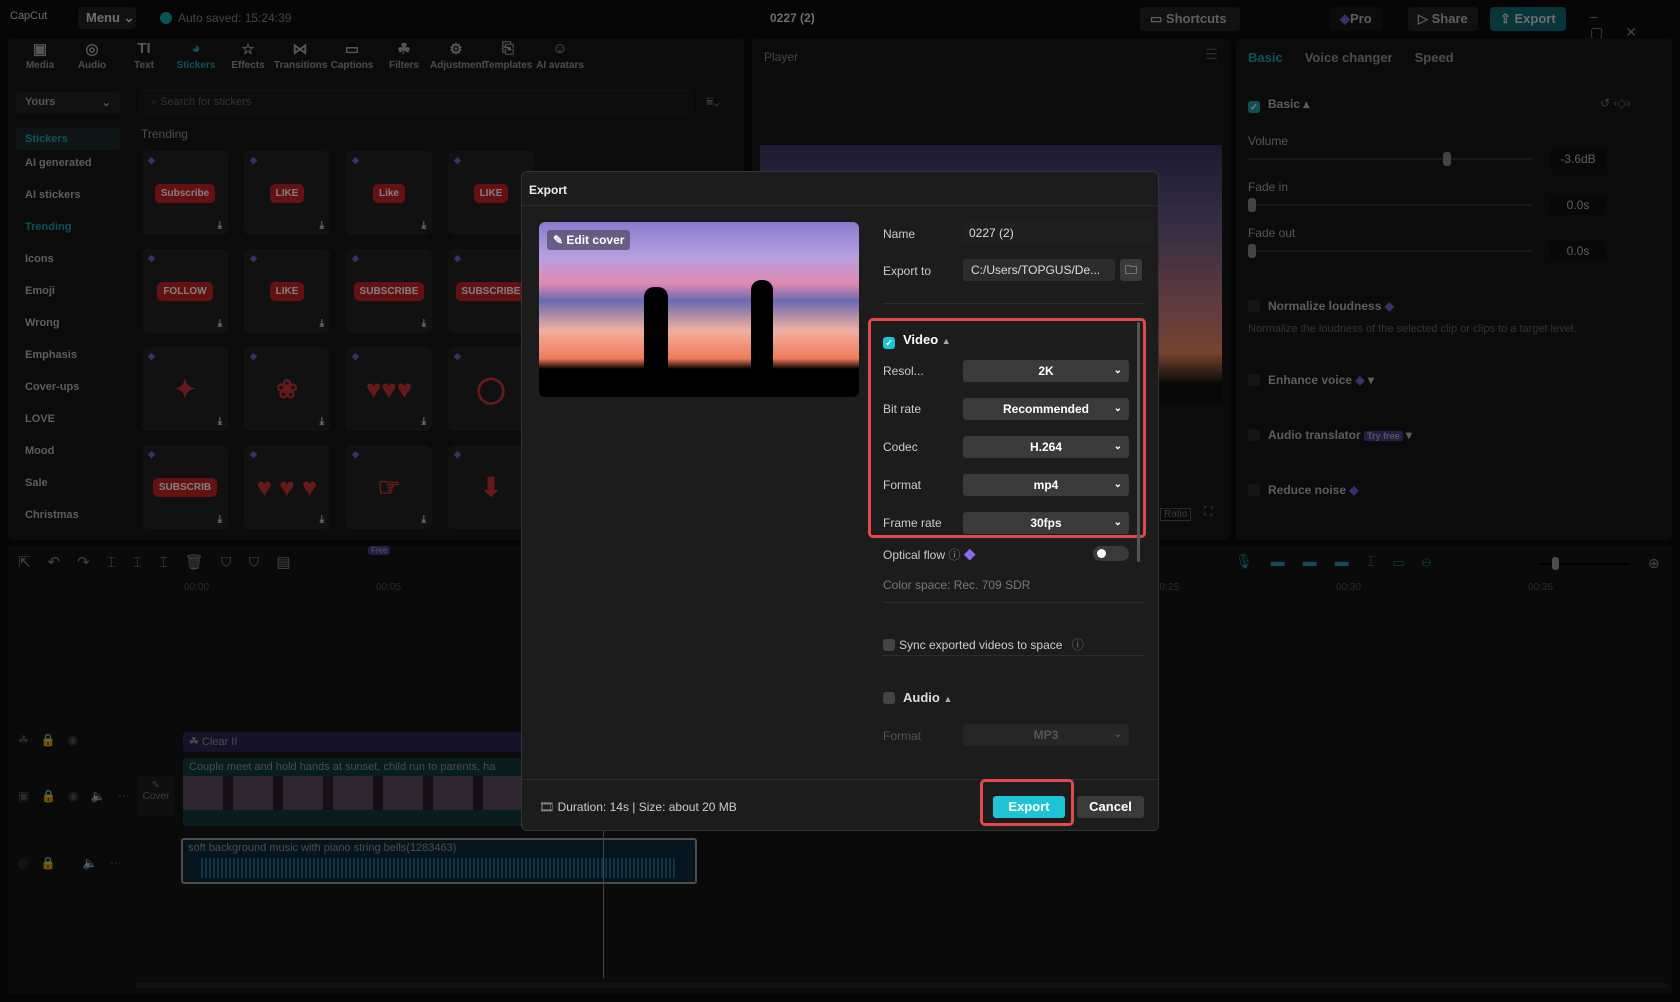 Image resolution: width=1680 pixels, height=1002 pixels. Describe the element at coordinates (889, 343) in the screenshot. I see `video-checkbox: ✓` at that location.